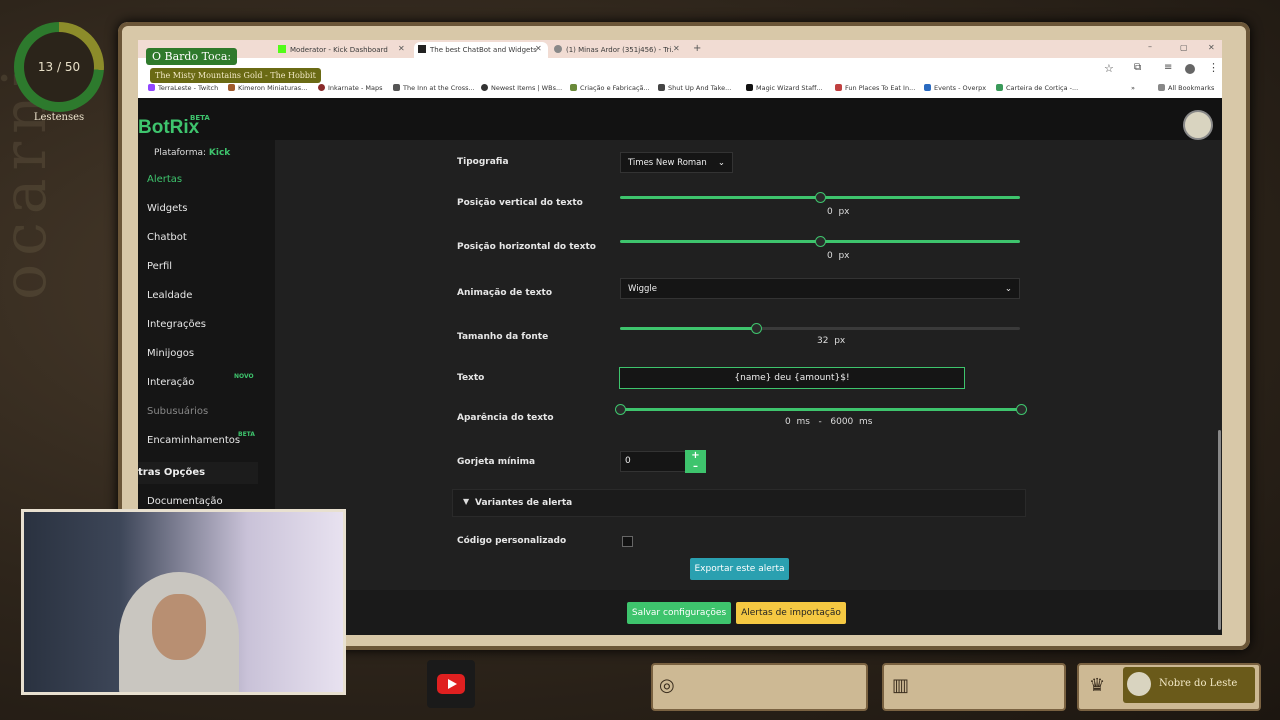 Image resolution: width=1280 pixels, height=720 pixels. I want to click on bookmark-item: Inkarnate - Maps, so click(350, 88).